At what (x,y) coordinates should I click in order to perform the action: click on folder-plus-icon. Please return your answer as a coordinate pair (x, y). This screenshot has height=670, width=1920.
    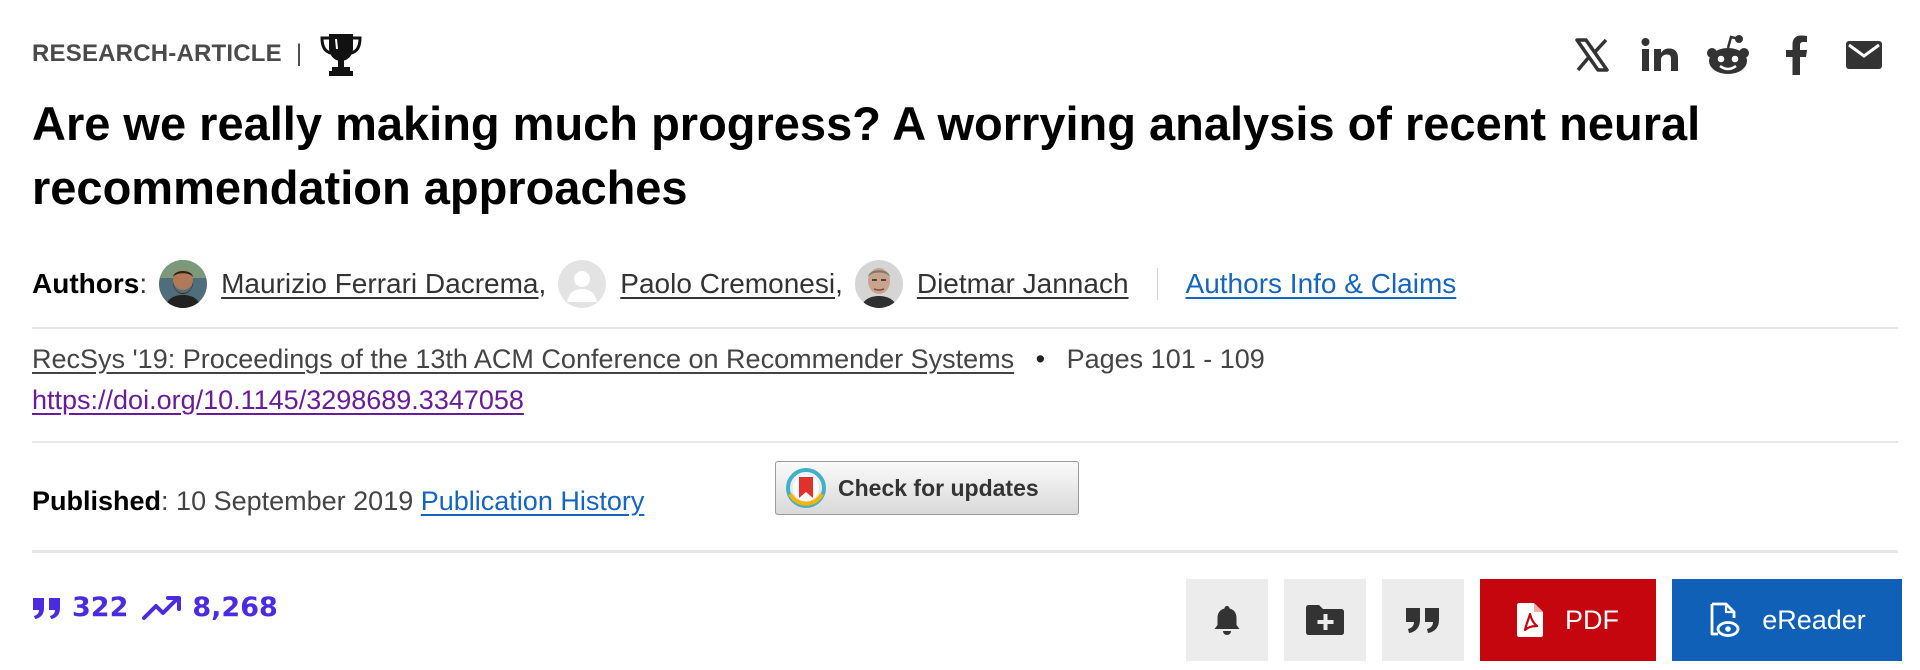
    Looking at the image, I should click on (1325, 620).